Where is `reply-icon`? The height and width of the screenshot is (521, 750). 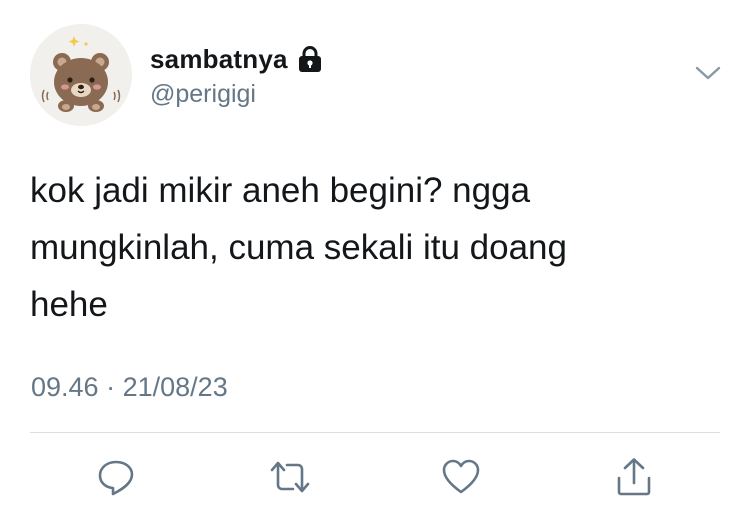
reply-icon is located at coordinates (116, 478).